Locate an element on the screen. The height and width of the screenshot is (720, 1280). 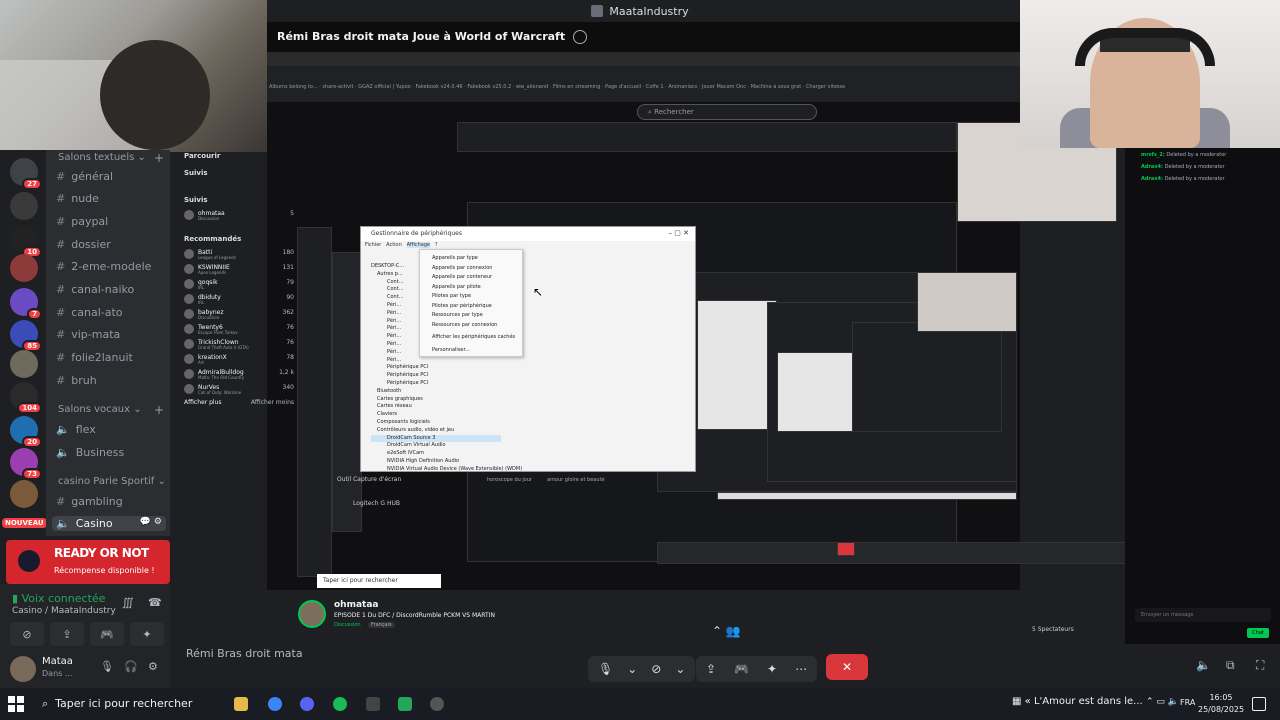
server-icon: 20 is located at coordinates (26, 432).